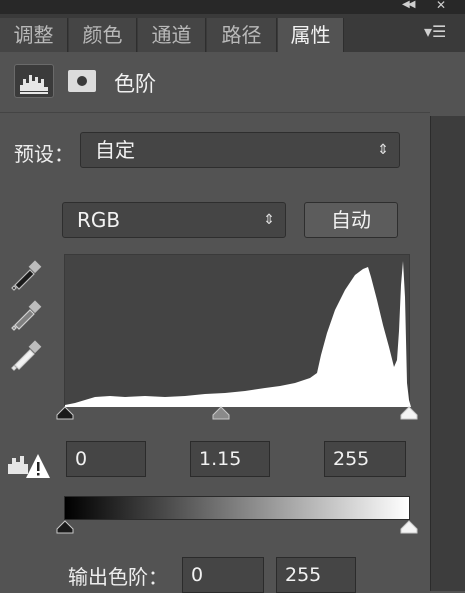  What do you see at coordinates (65, 527) in the screenshot?
I see `black-output-slider` at bounding box center [65, 527].